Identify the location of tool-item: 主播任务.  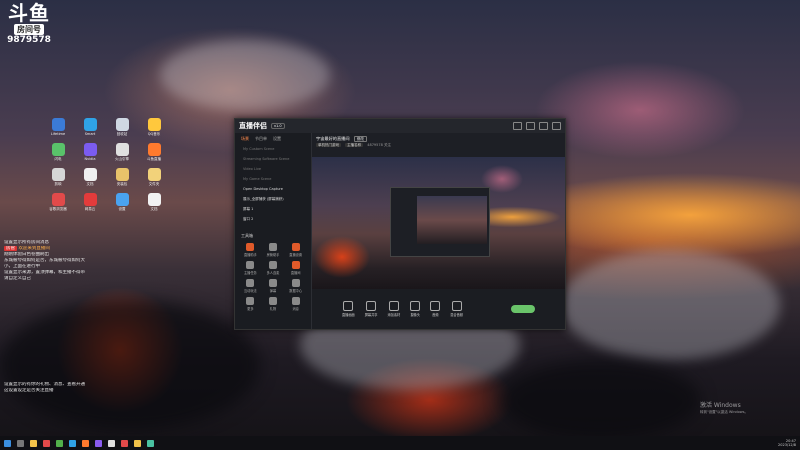
(250, 268).